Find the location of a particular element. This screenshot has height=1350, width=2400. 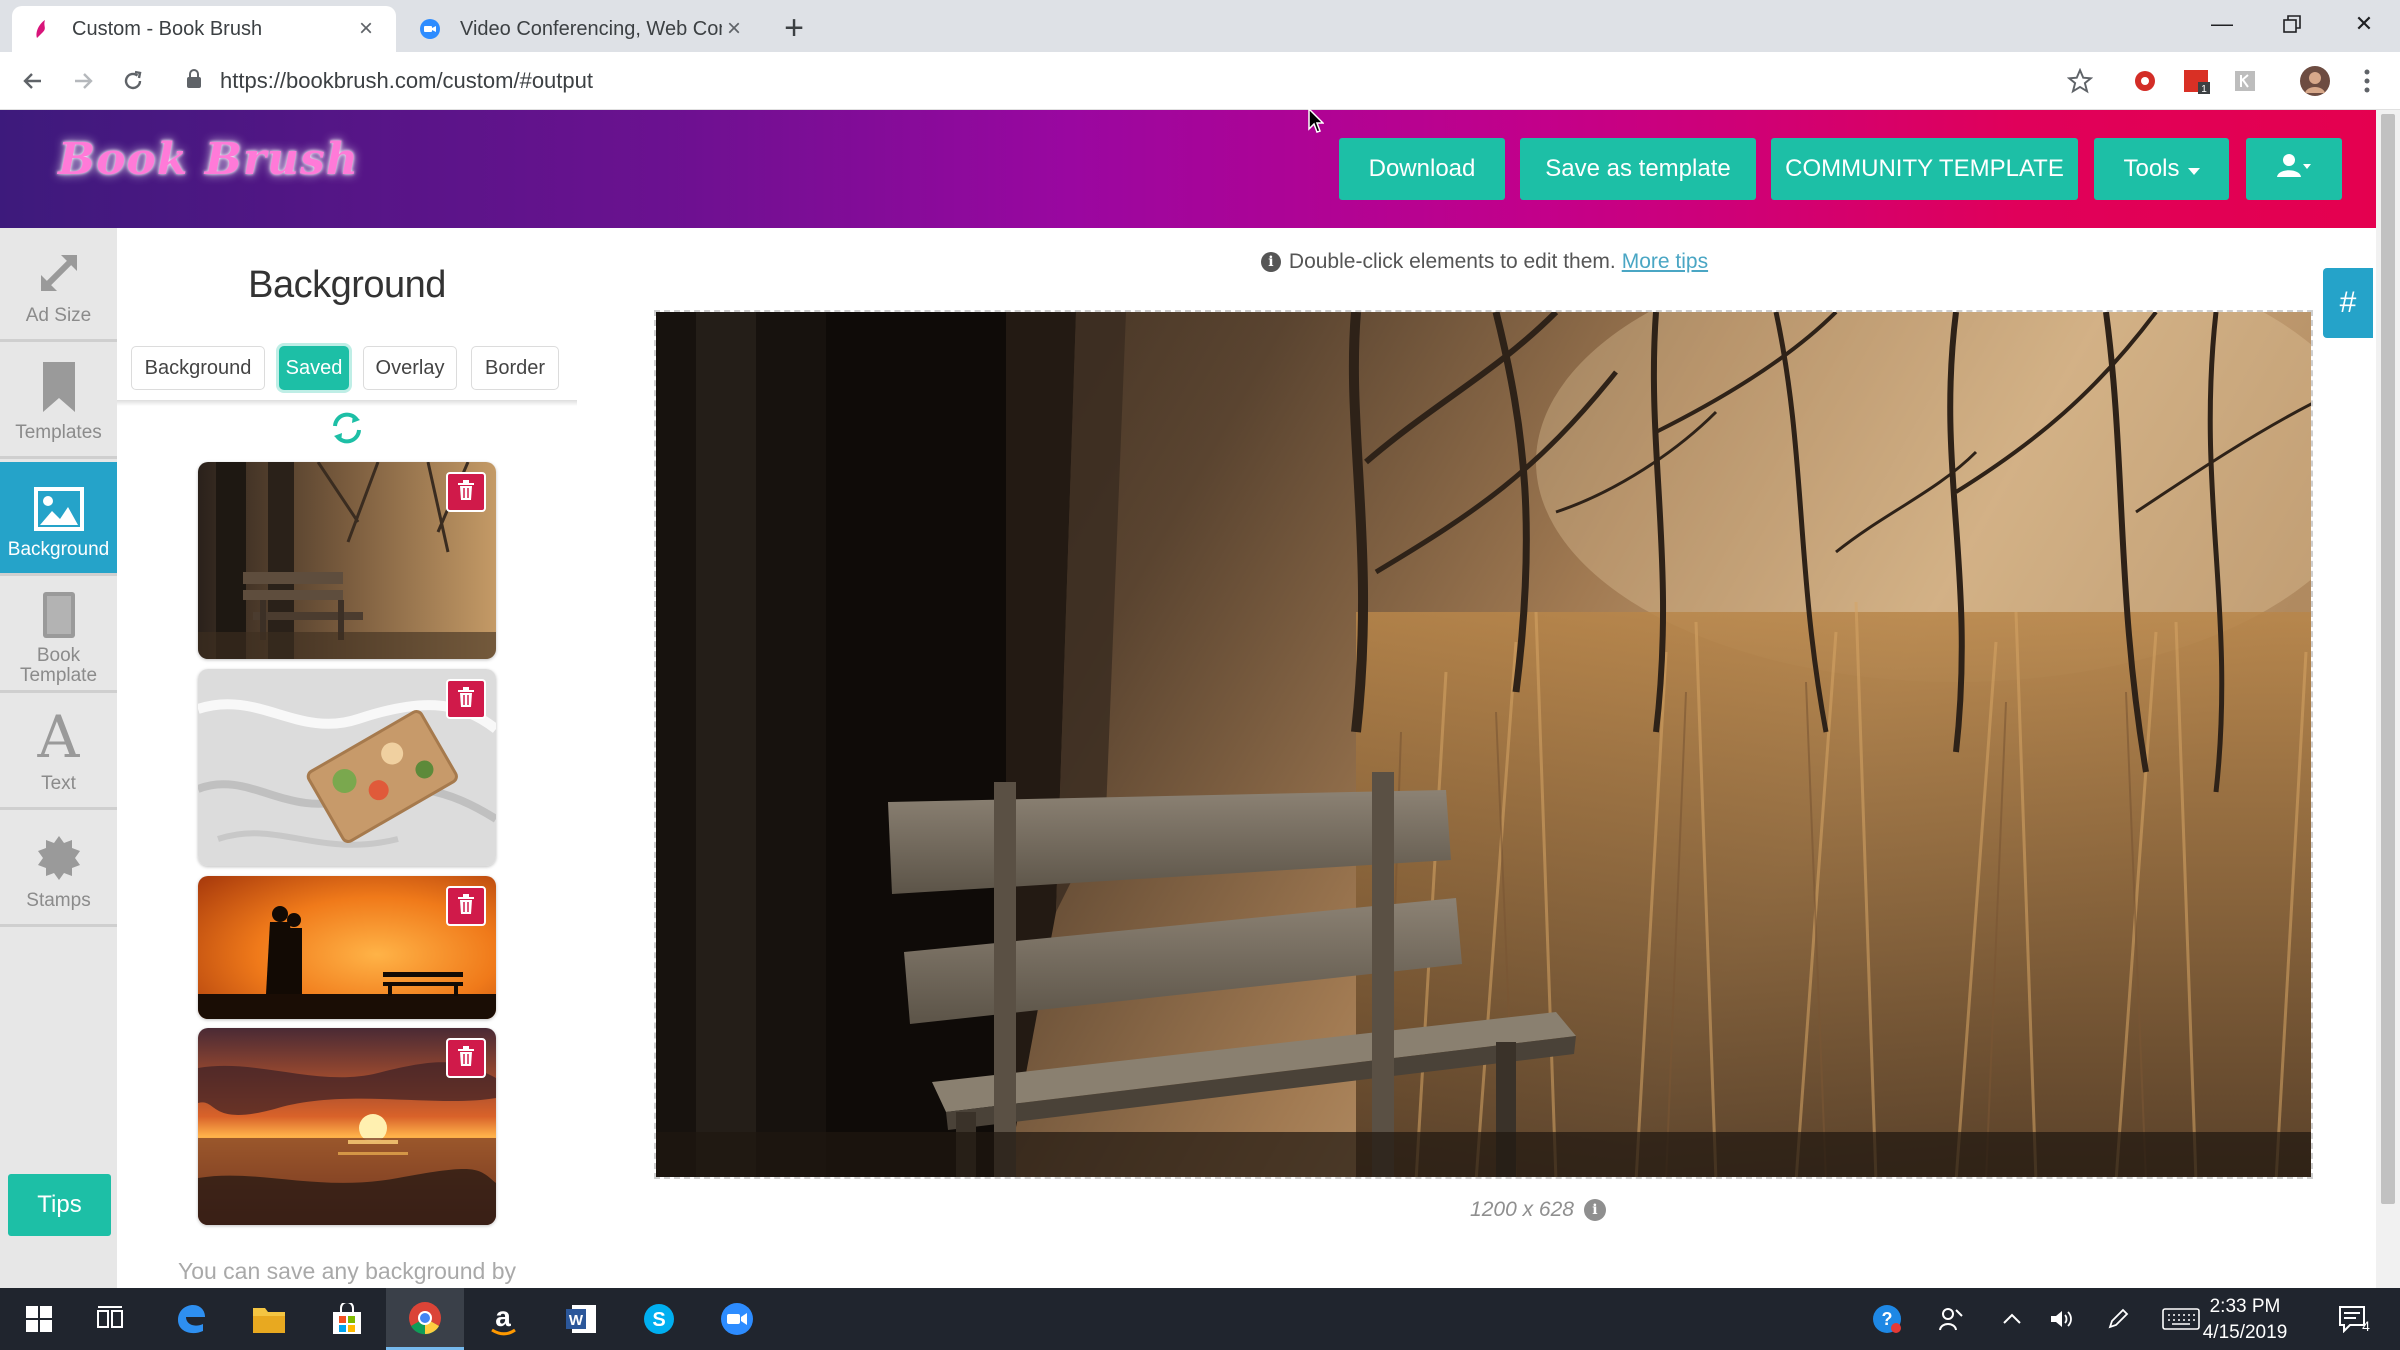

rail-item-book-template: Book Template is located at coordinates (58, 636).